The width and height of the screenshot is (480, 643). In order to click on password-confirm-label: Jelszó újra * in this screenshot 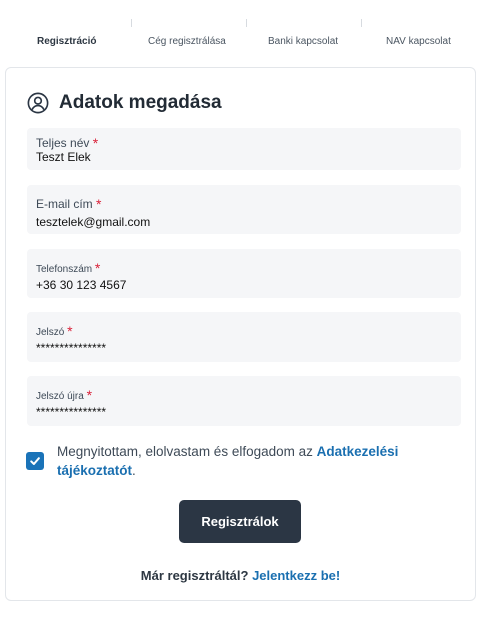, I will do `click(64, 395)`.